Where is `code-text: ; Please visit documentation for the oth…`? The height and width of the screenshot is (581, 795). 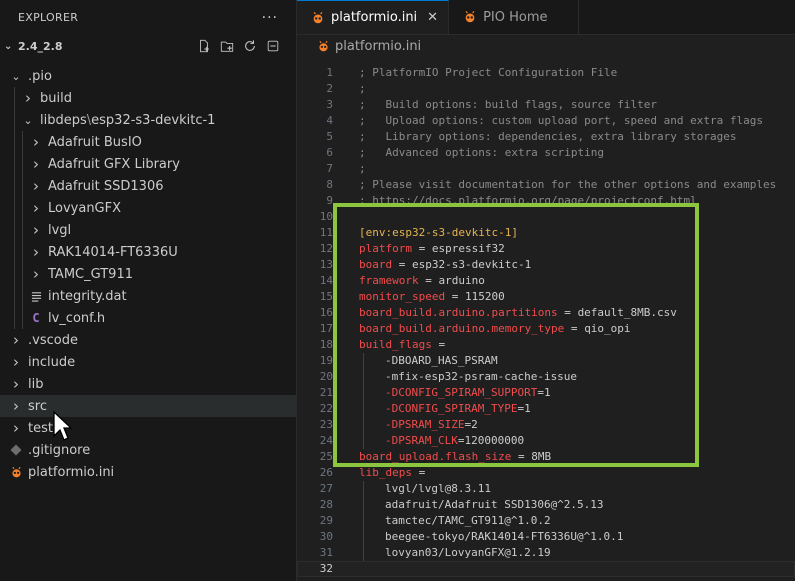
code-text: ; Please visit documentation for the oth… is located at coordinates (554, 185).